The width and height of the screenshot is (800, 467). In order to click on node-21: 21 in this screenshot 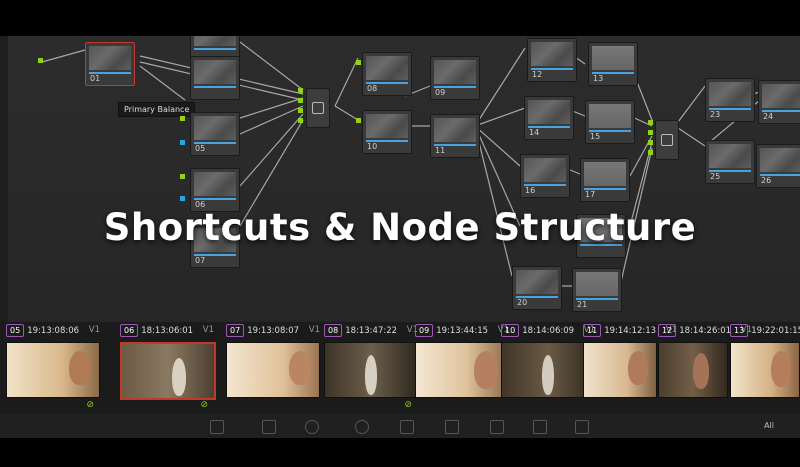, I will do `click(597, 290)`.